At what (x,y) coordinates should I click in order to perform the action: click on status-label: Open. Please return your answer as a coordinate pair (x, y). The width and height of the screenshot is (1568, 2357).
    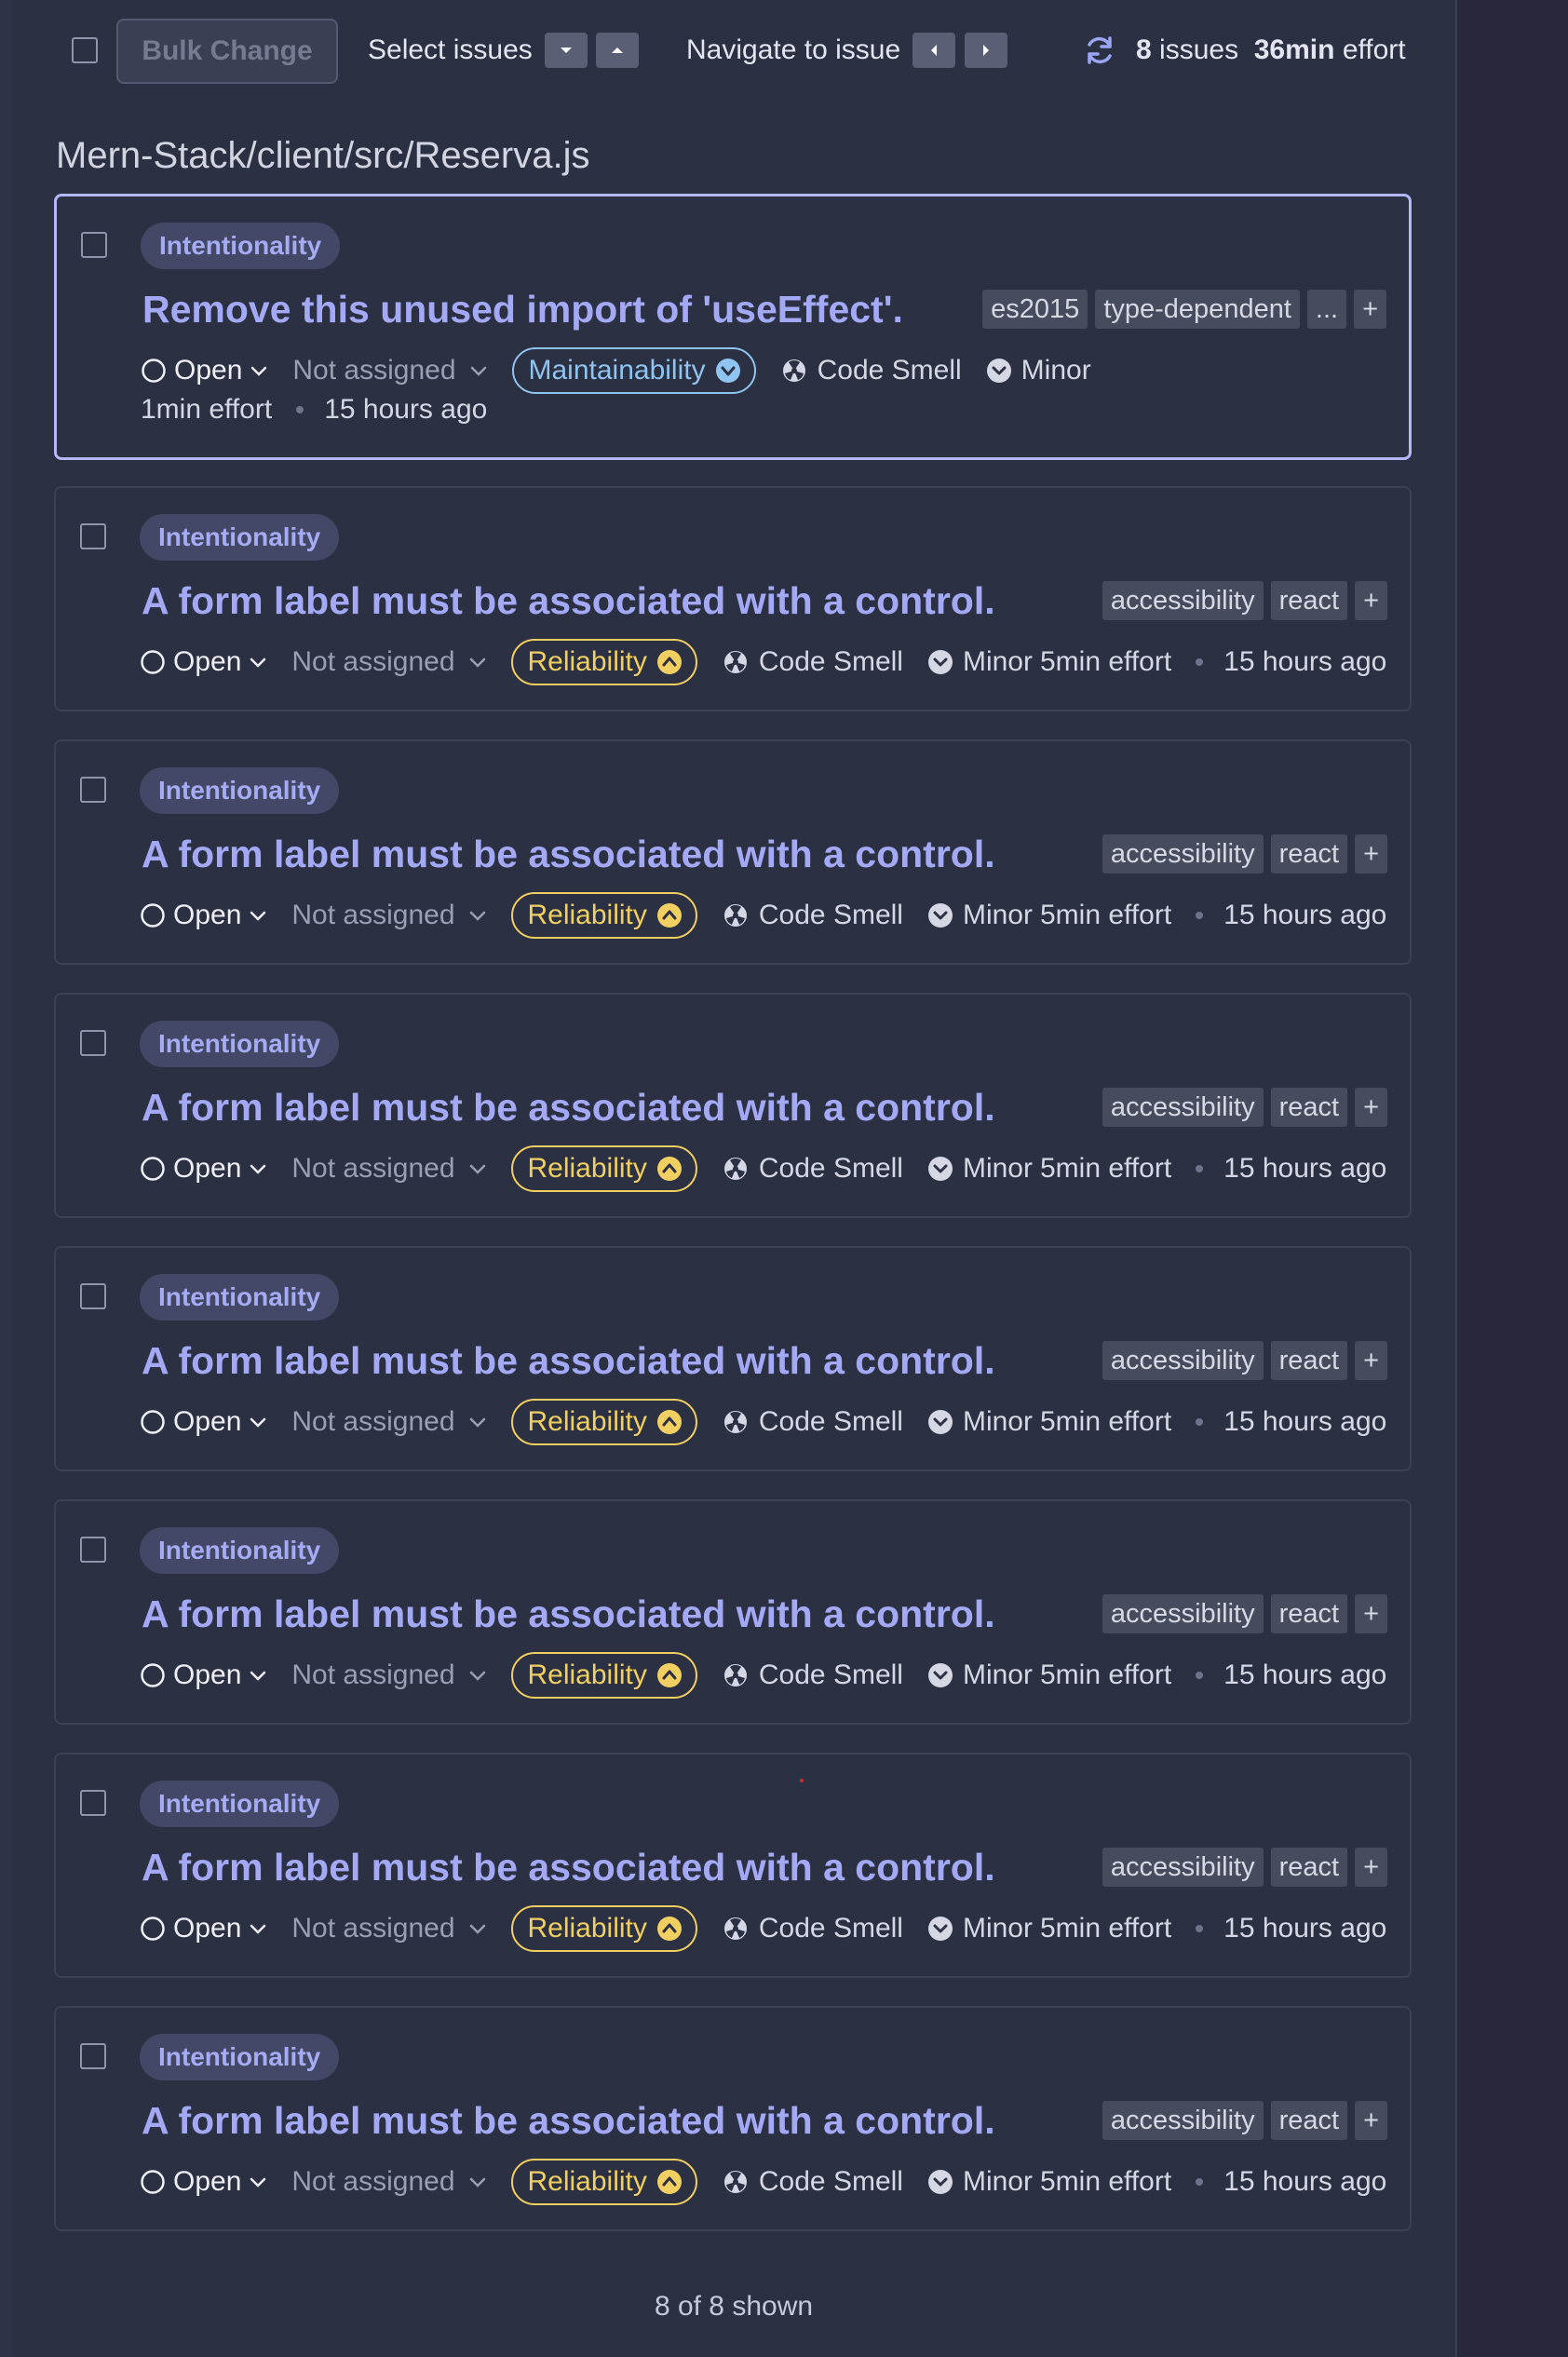
    Looking at the image, I should click on (208, 1674).